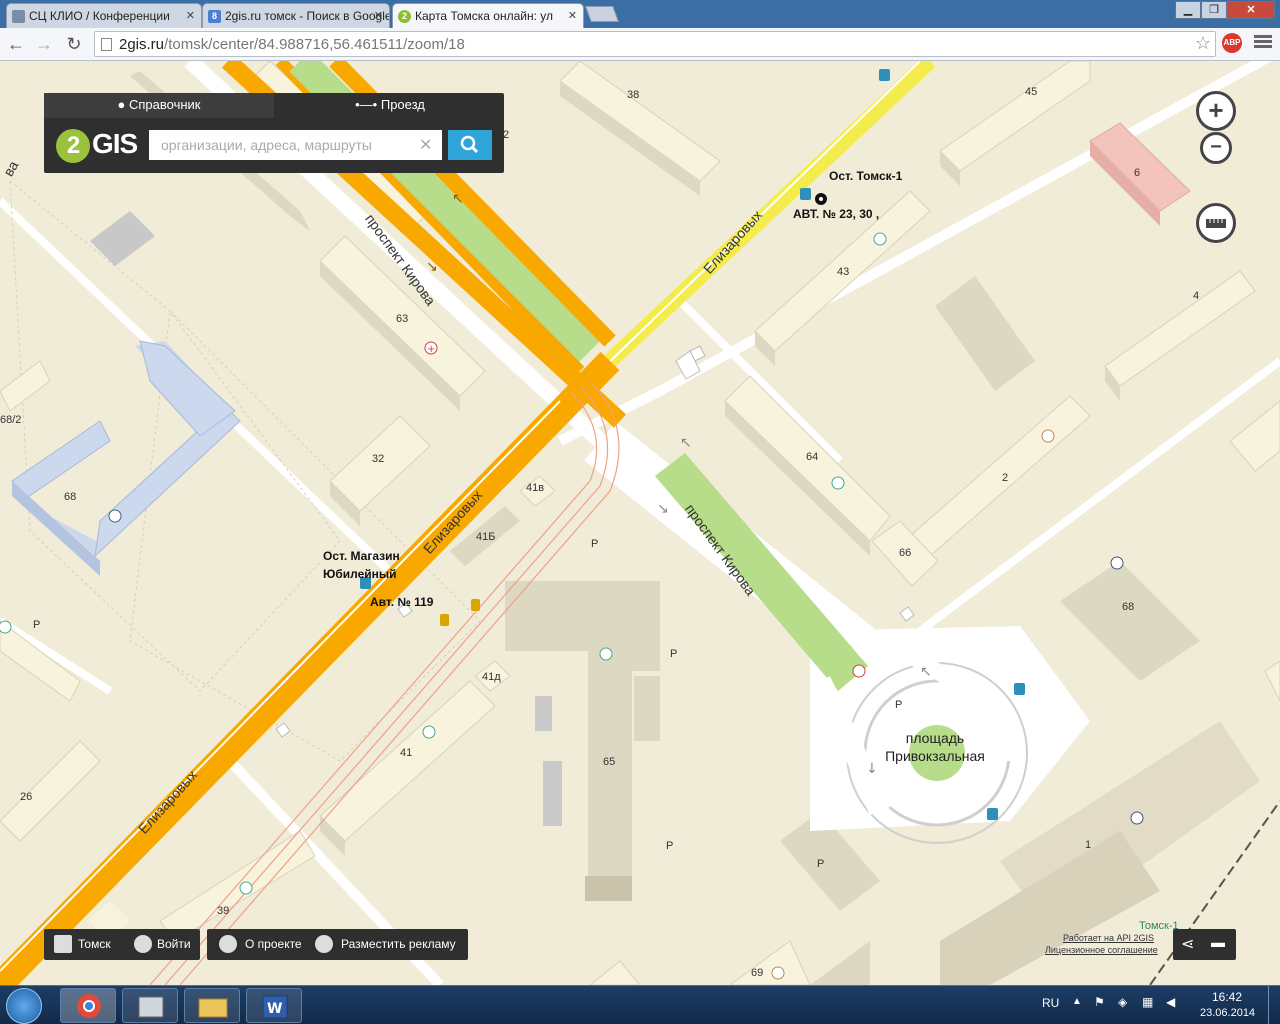 The height and width of the screenshot is (1024, 1280). I want to click on user-icon, so click(143, 944).